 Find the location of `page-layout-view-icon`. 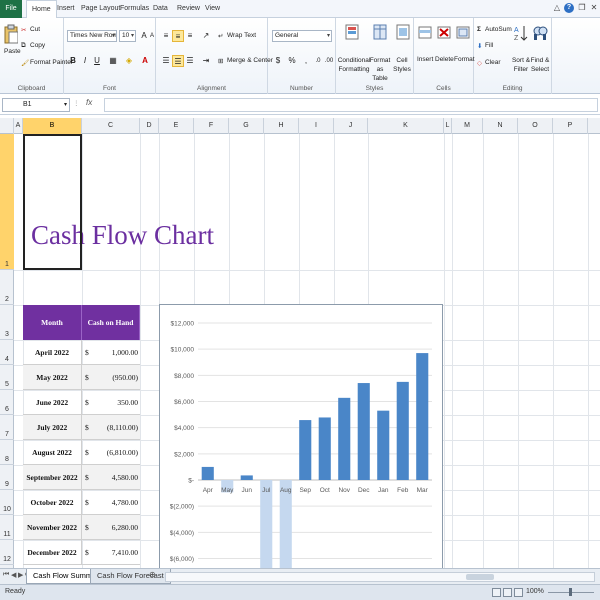

page-layout-view-icon is located at coordinates (507, 592).